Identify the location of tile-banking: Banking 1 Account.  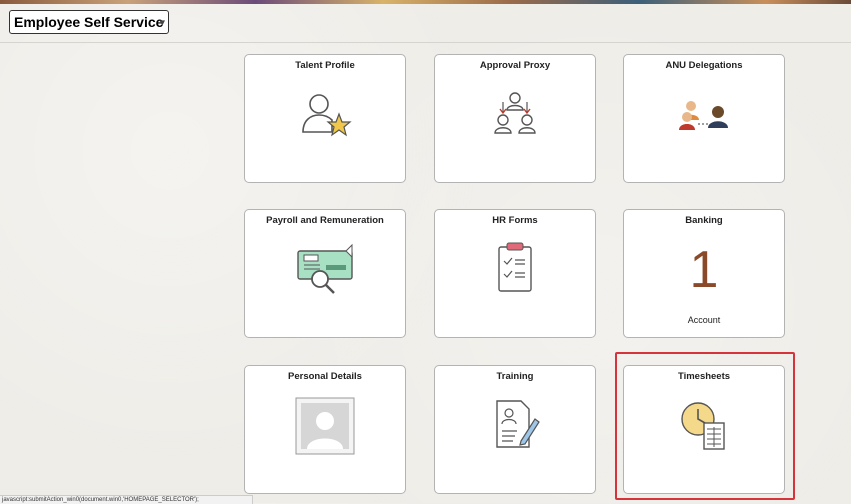
(704, 273).